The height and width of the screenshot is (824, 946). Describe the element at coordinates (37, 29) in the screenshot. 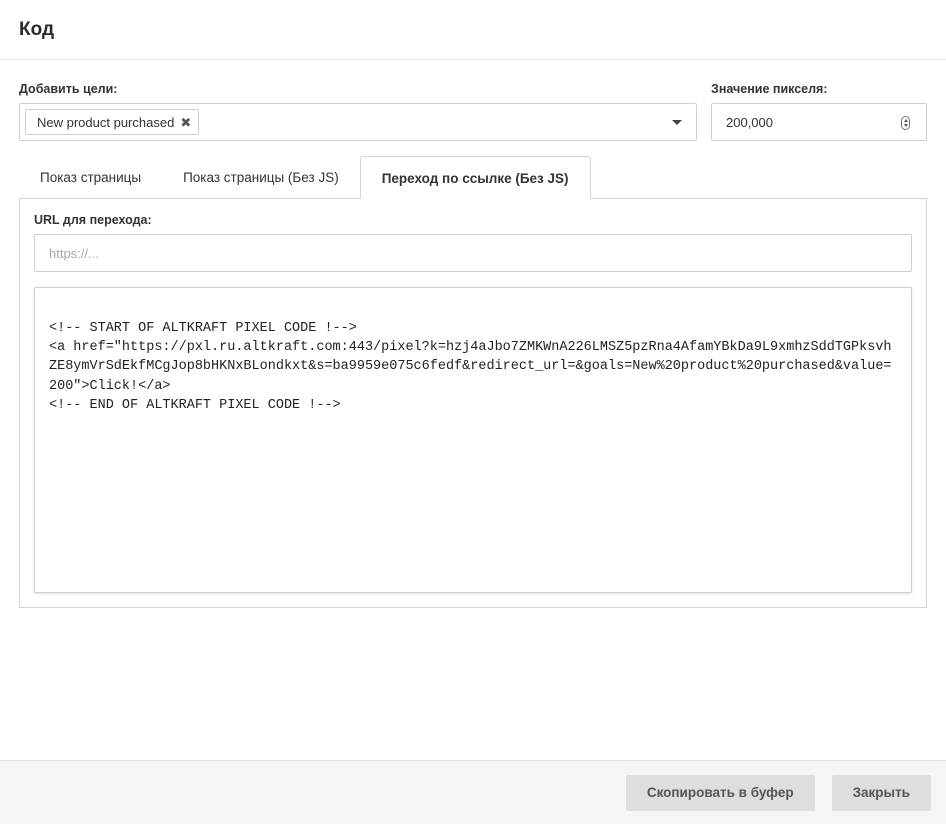

I see `modal-title: Код` at that location.